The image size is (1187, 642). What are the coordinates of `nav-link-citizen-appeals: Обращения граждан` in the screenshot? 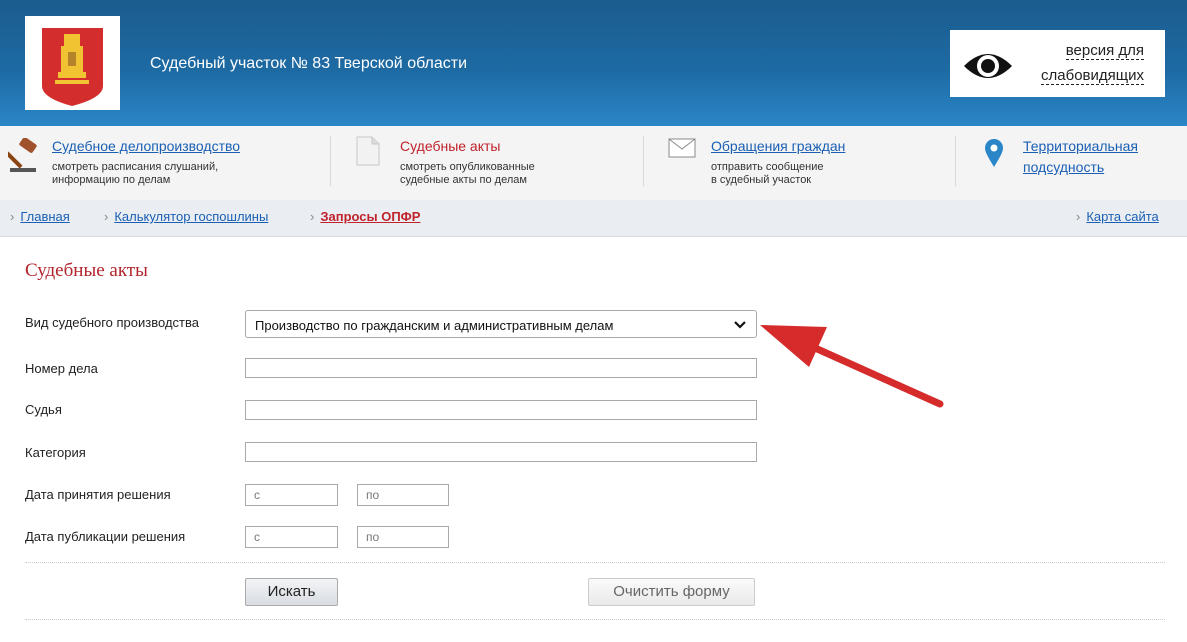 It's located at (778, 146).